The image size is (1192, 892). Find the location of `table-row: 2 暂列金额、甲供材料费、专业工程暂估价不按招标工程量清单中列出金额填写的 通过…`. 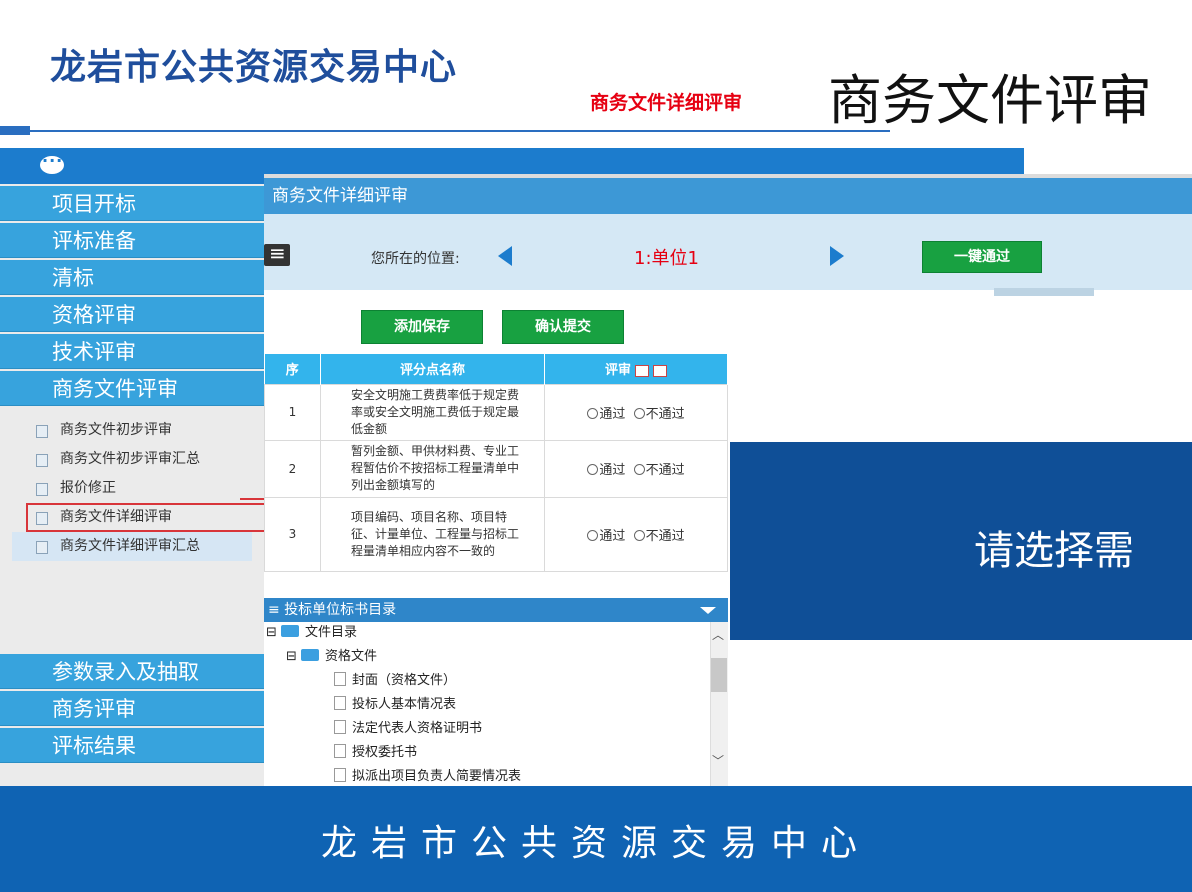

table-row: 2 暂列金额、甲供材料费、专业工程暂估价不按招标工程量清单中列出金额填写的 通过… is located at coordinates (496, 468).